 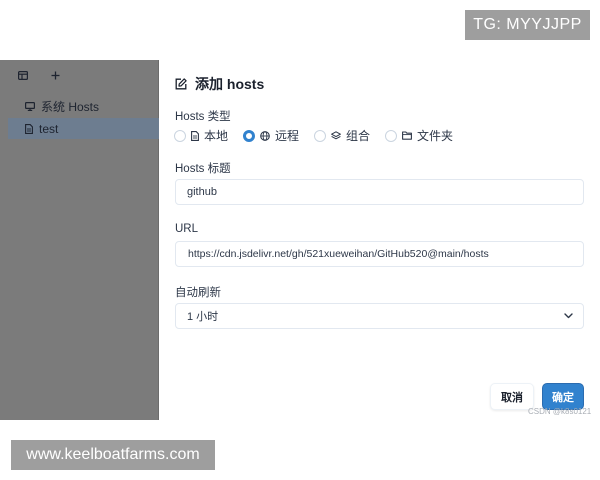 What do you see at coordinates (30, 106) in the screenshot?
I see `monitor-icon` at bounding box center [30, 106].